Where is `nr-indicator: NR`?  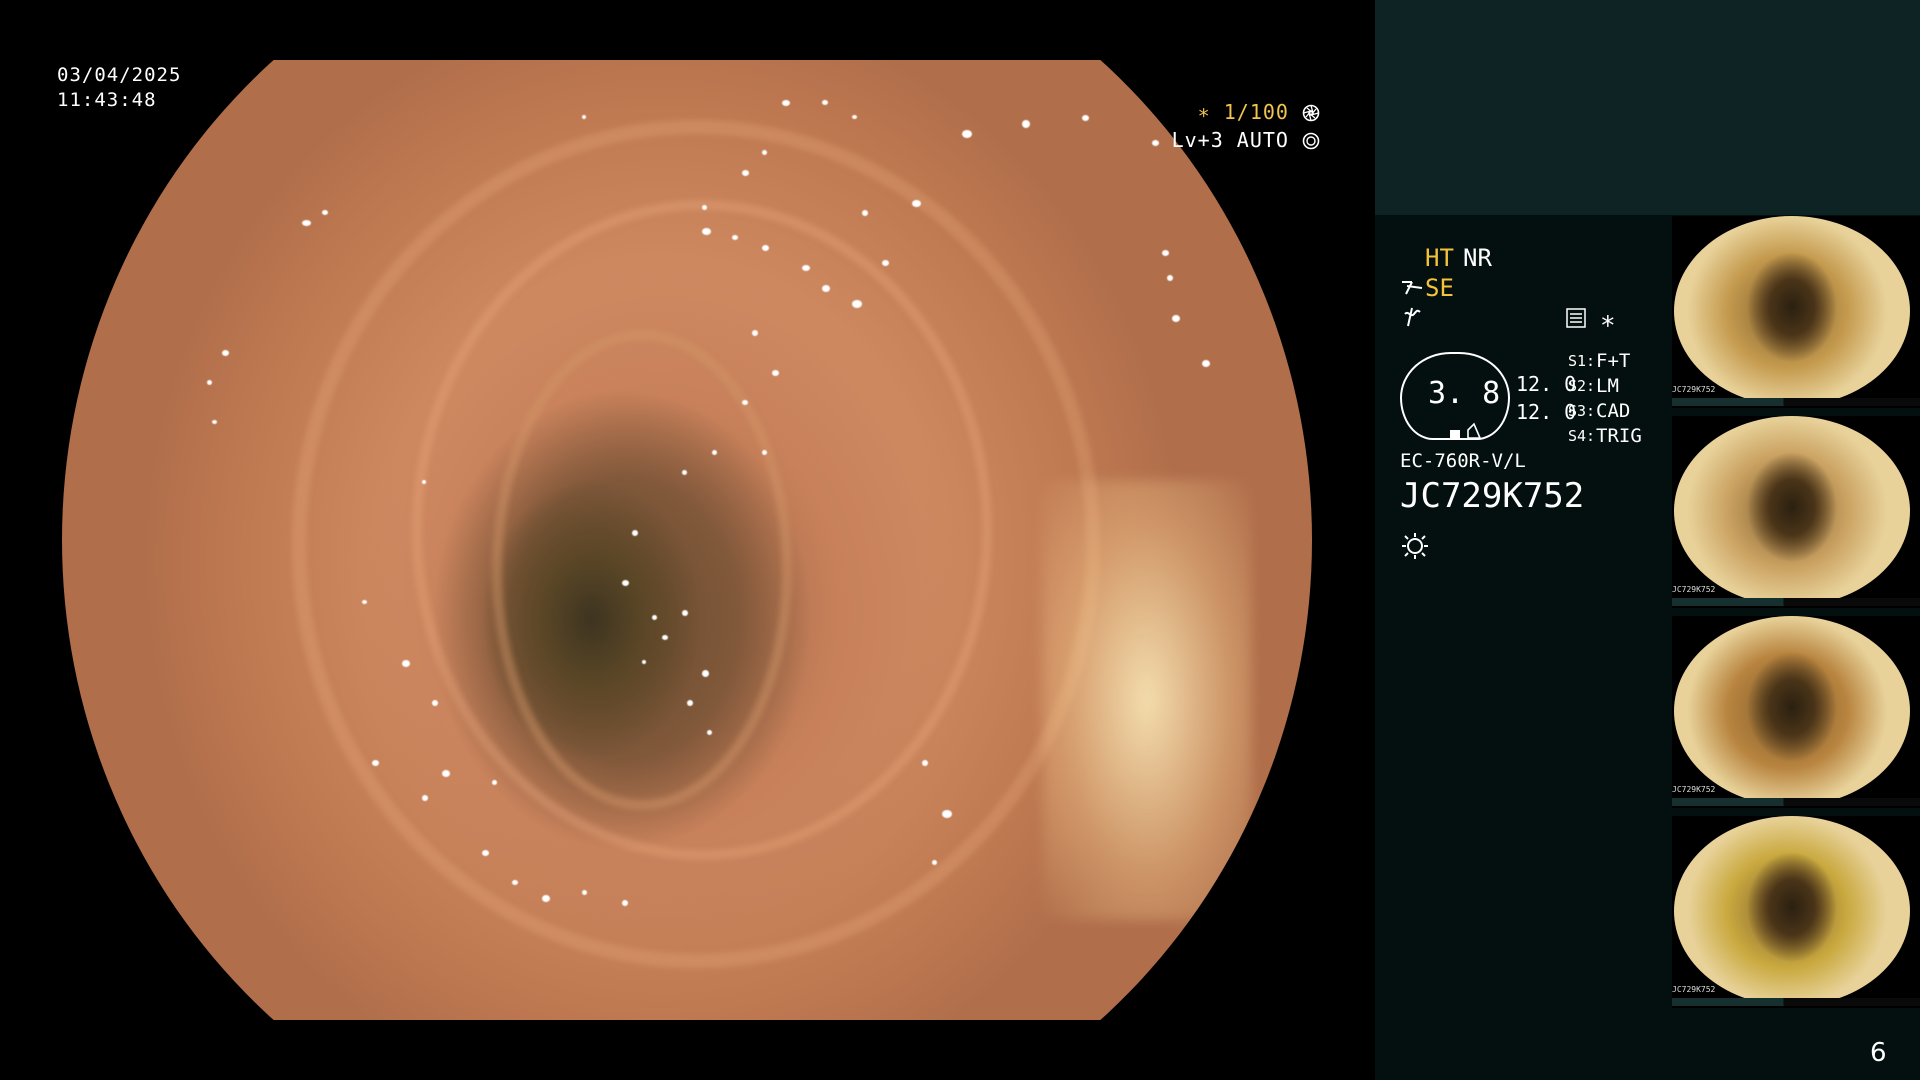 nr-indicator: NR is located at coordinates (1477, 258).